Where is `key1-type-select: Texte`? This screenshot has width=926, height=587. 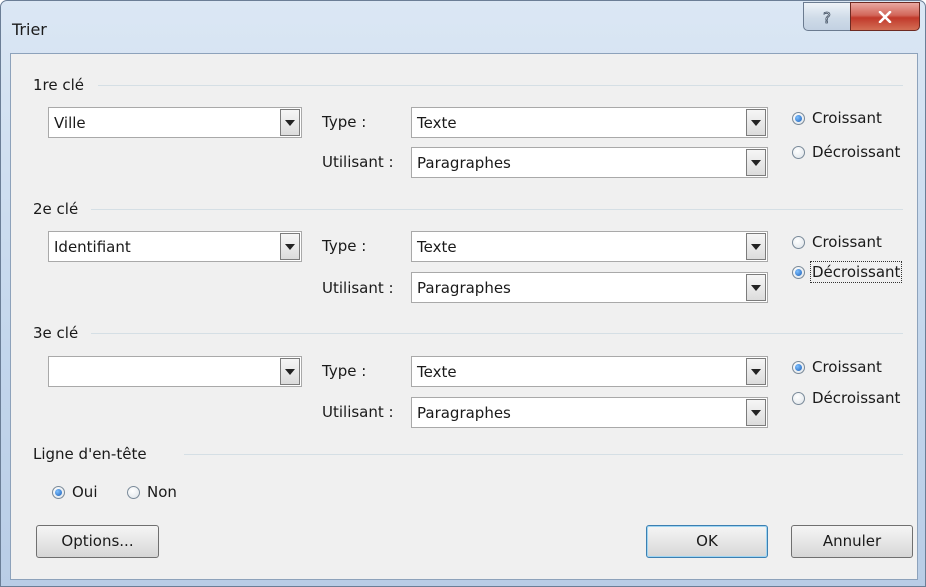 key1-type-select: Texte is located at coordinates (589, 122).